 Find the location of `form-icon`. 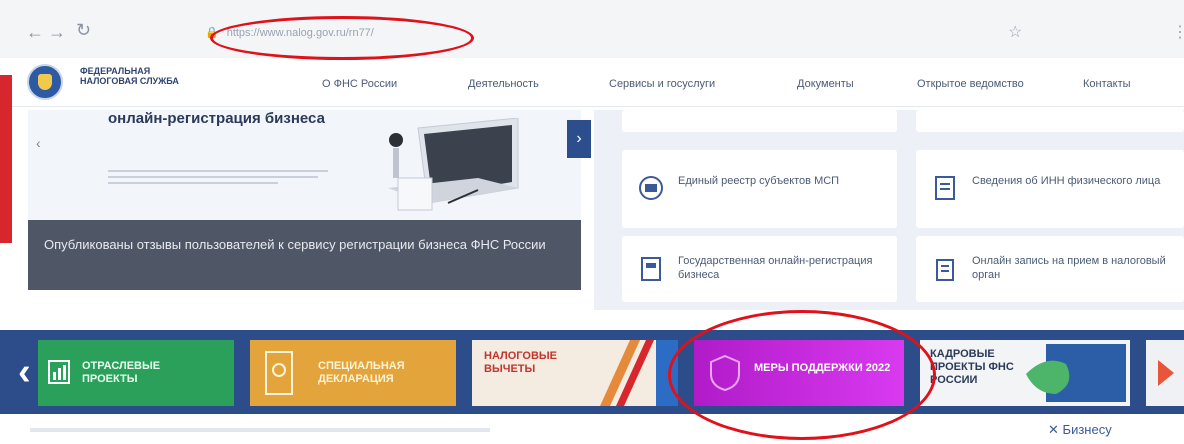

form-icon is located at coordinates (651, 269).